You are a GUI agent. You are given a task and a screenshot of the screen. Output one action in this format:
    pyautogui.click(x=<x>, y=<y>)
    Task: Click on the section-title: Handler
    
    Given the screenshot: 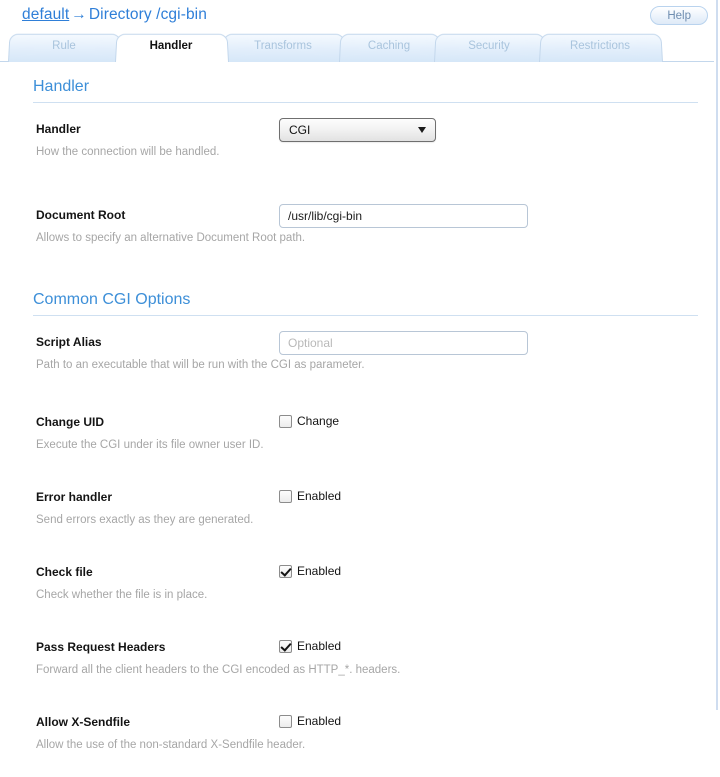 What is the action you would take?
    pyautogui.click(x=61, y=86)
    